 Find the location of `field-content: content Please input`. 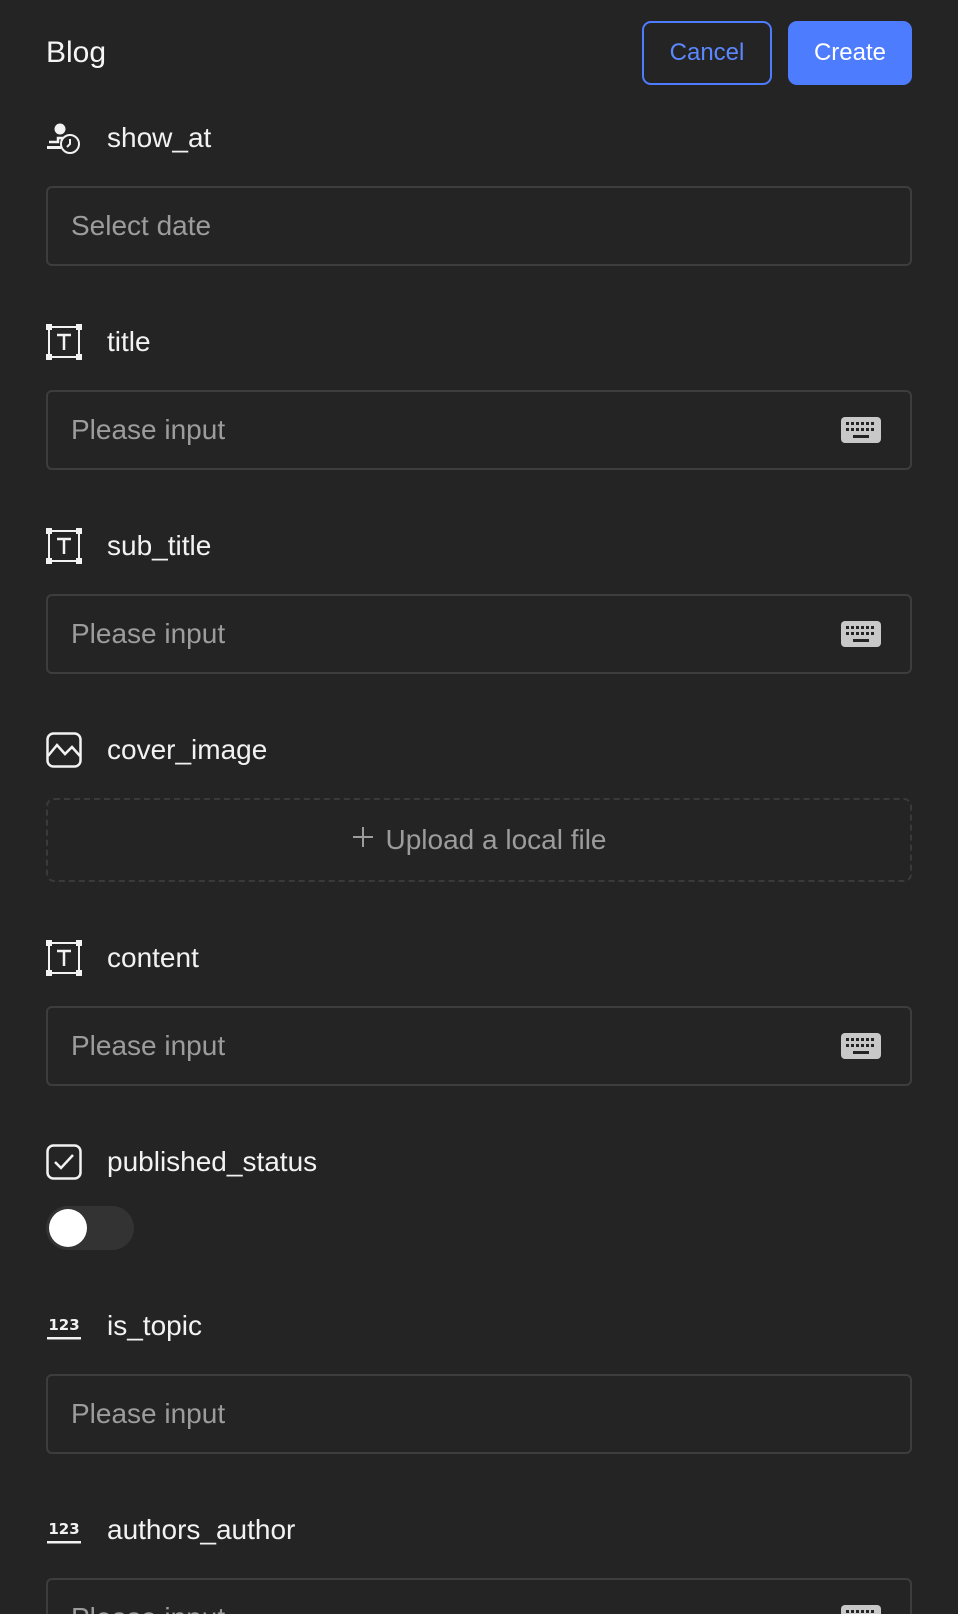

field-content: content Please input is located at coordinates (479, 1013).